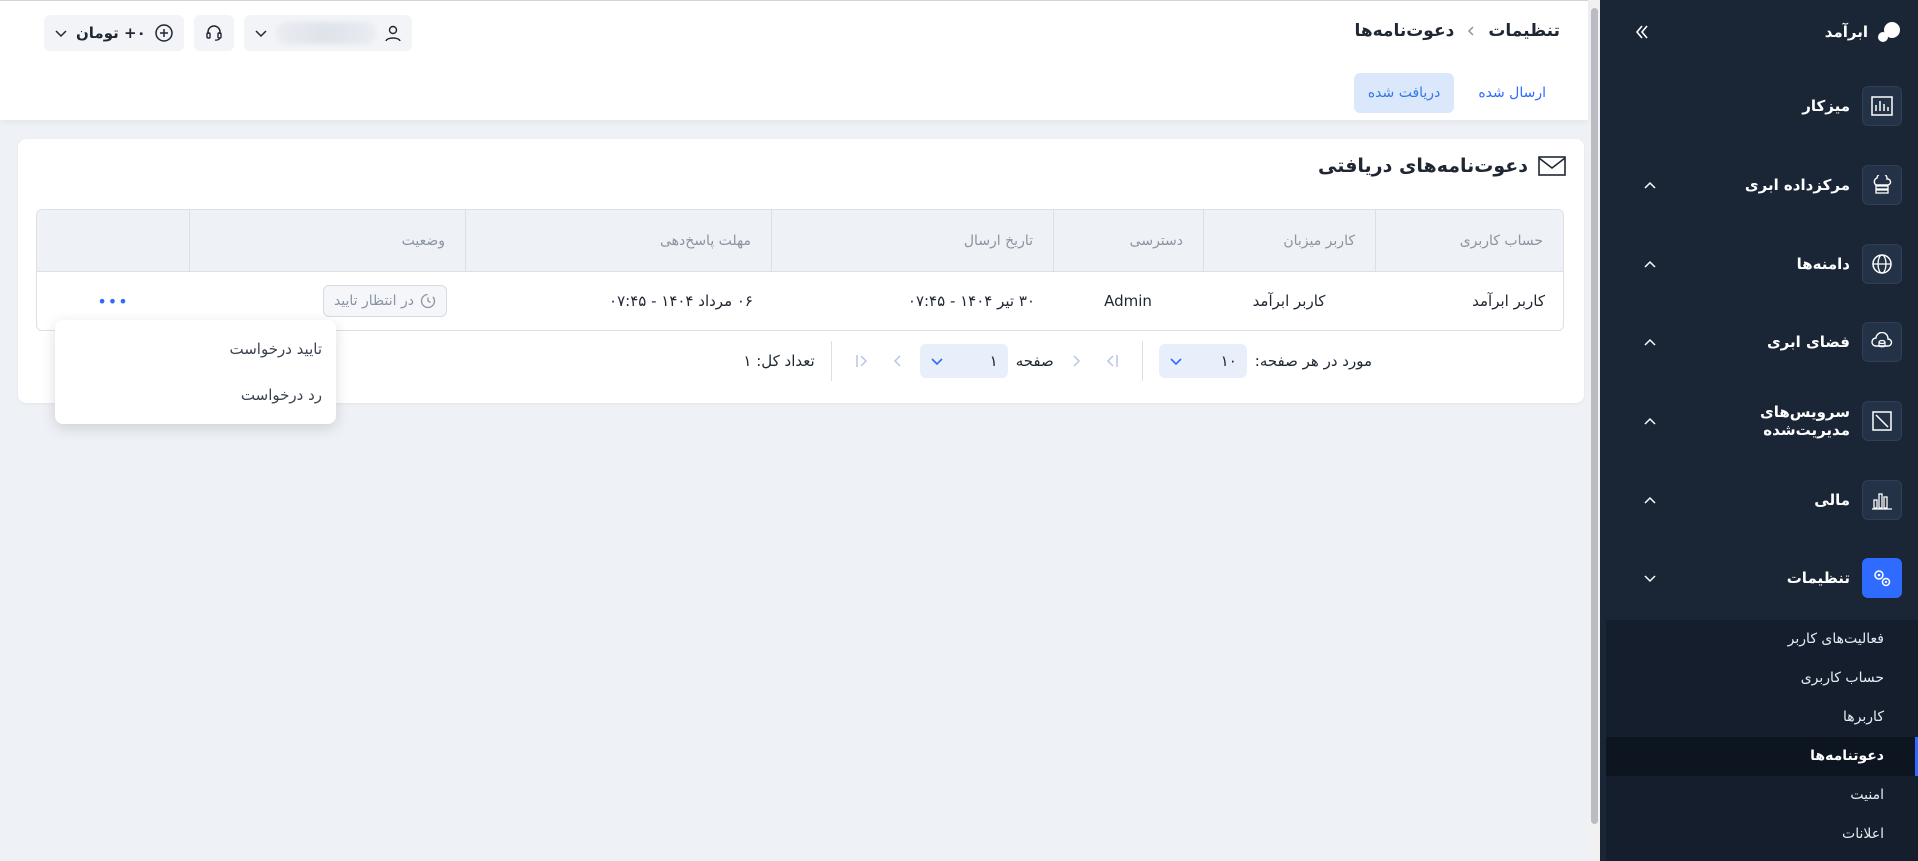  I want to click on settings-gears-icon, so click(1882, 578).